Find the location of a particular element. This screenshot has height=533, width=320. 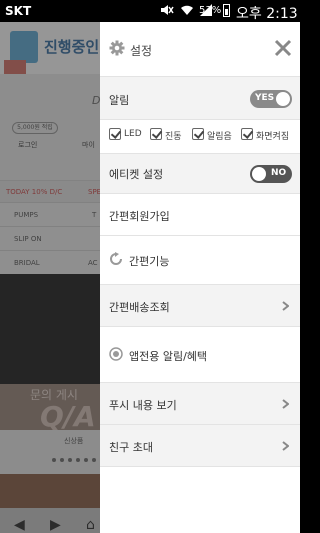

alarm-row: 알림 YES is located at coordinates (200, 98).